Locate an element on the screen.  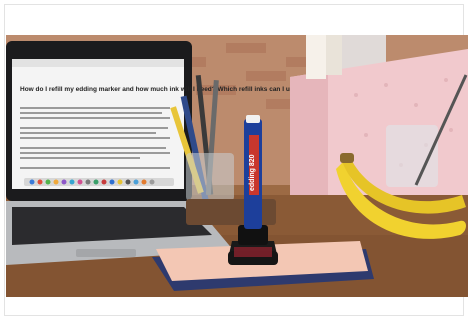
laptop-screen is located at coordinates (98, 124).